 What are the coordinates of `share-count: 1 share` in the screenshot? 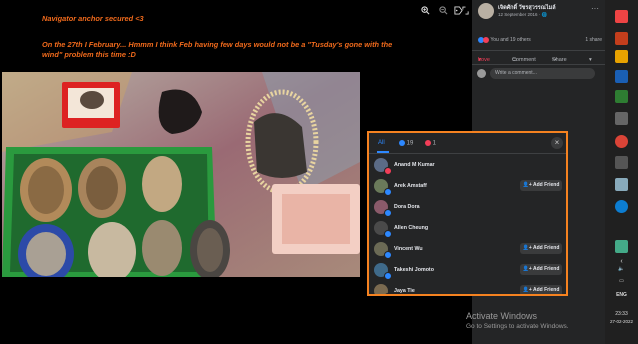 It's located at (593, 40).